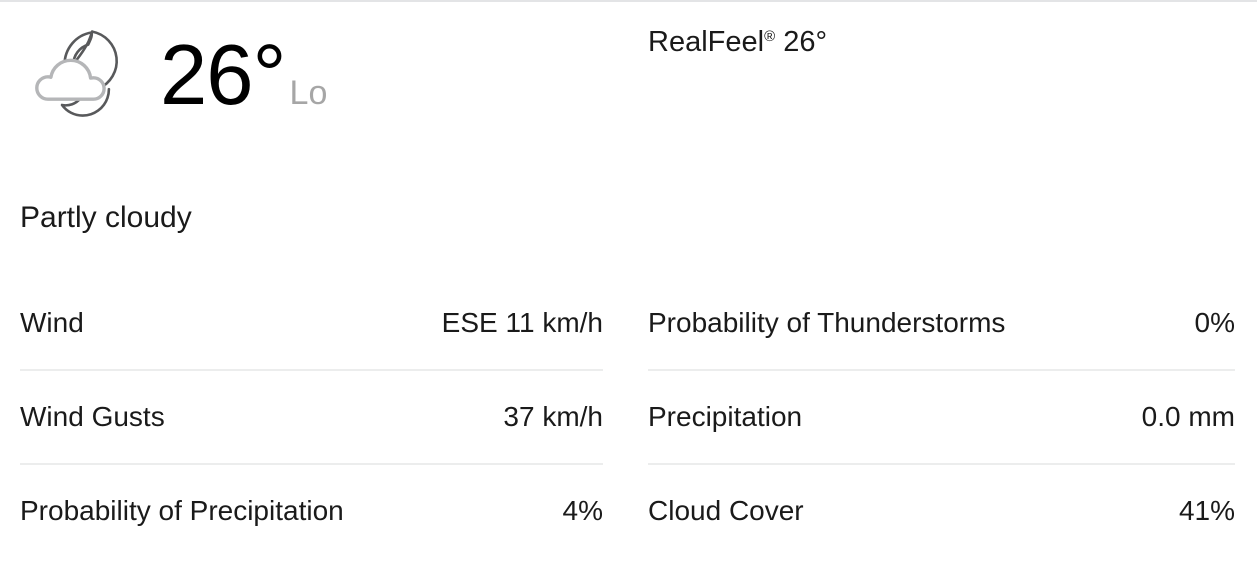  Describe the element at coordinates (106, 217) in the screenshot. I see `weather-phrase: Partly cloudy` at that location.